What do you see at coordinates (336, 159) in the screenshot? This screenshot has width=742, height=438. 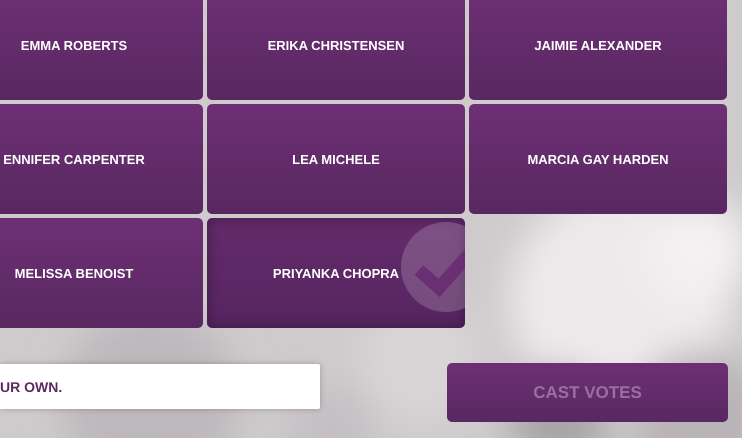 I see `candidate-button: LEA MICHELE` at bounding box center [336, 159].